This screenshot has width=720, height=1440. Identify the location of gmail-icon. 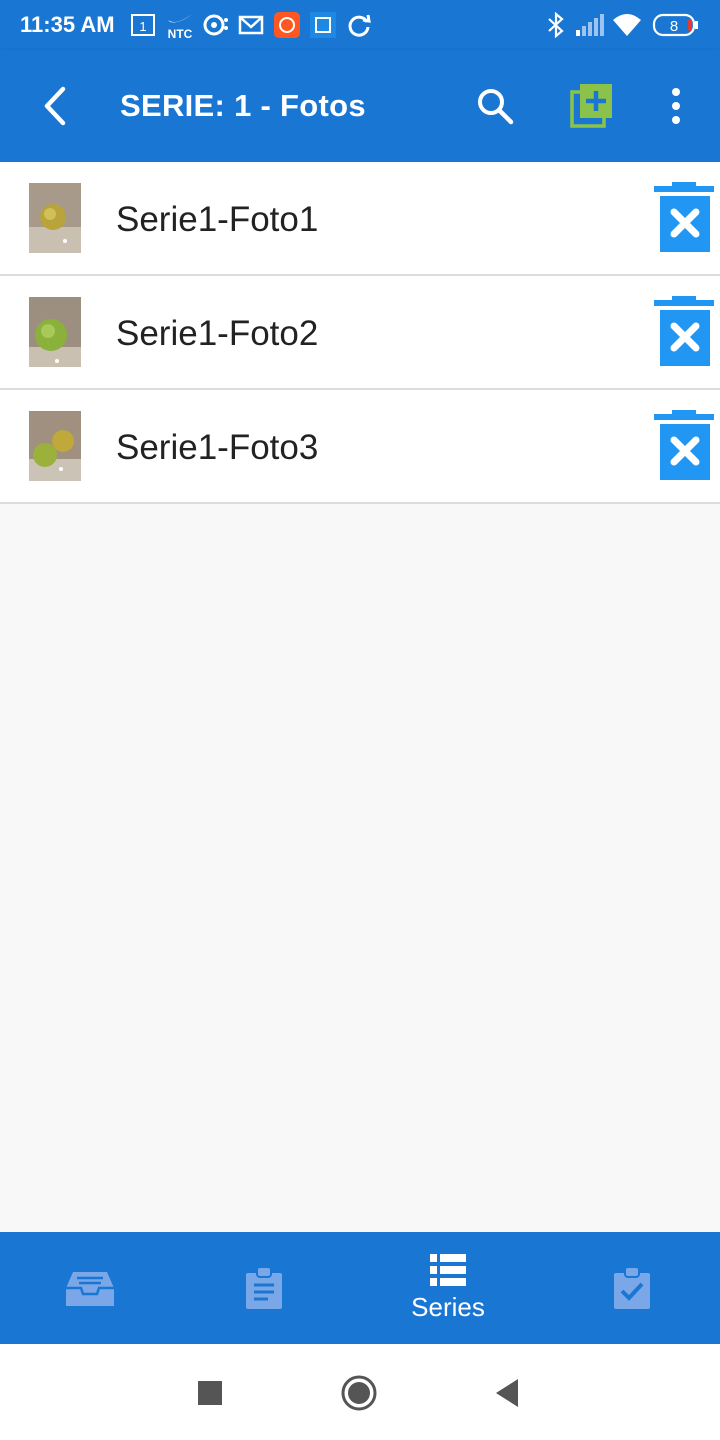
(251, 25).